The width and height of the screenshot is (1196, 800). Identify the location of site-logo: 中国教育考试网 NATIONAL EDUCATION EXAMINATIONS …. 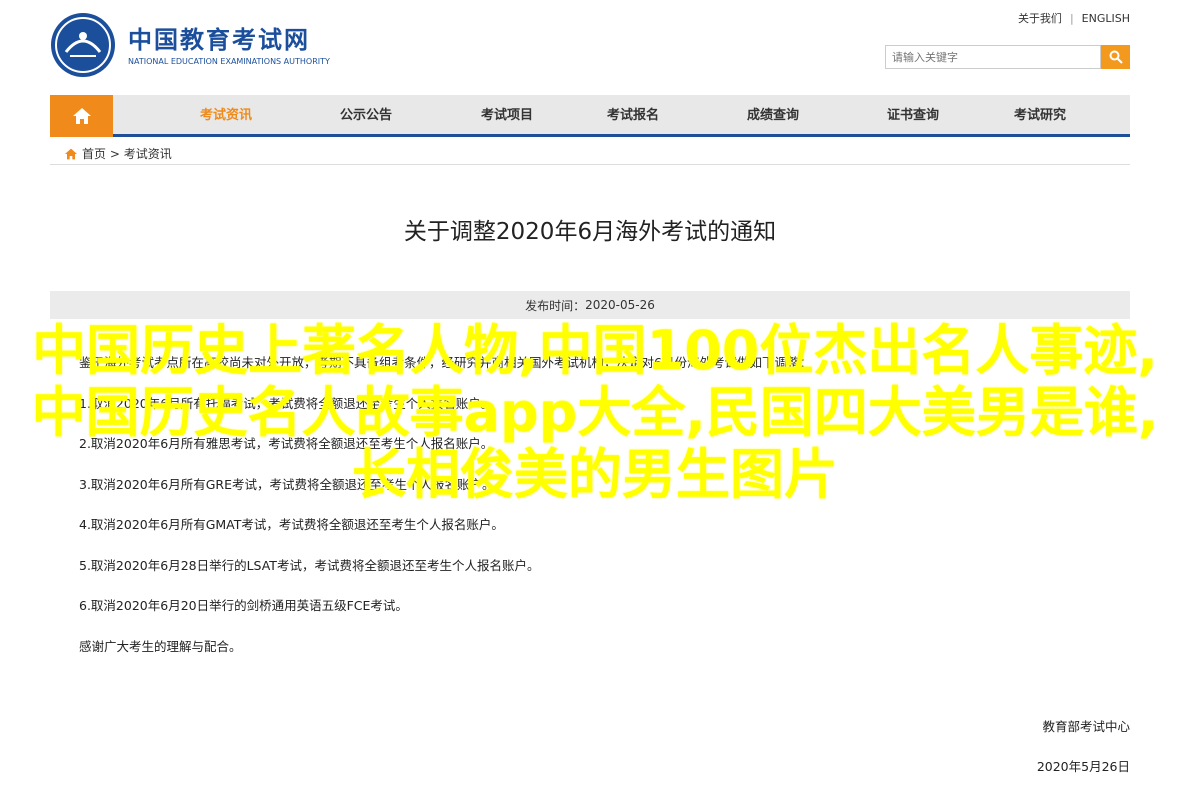
(190, 45).